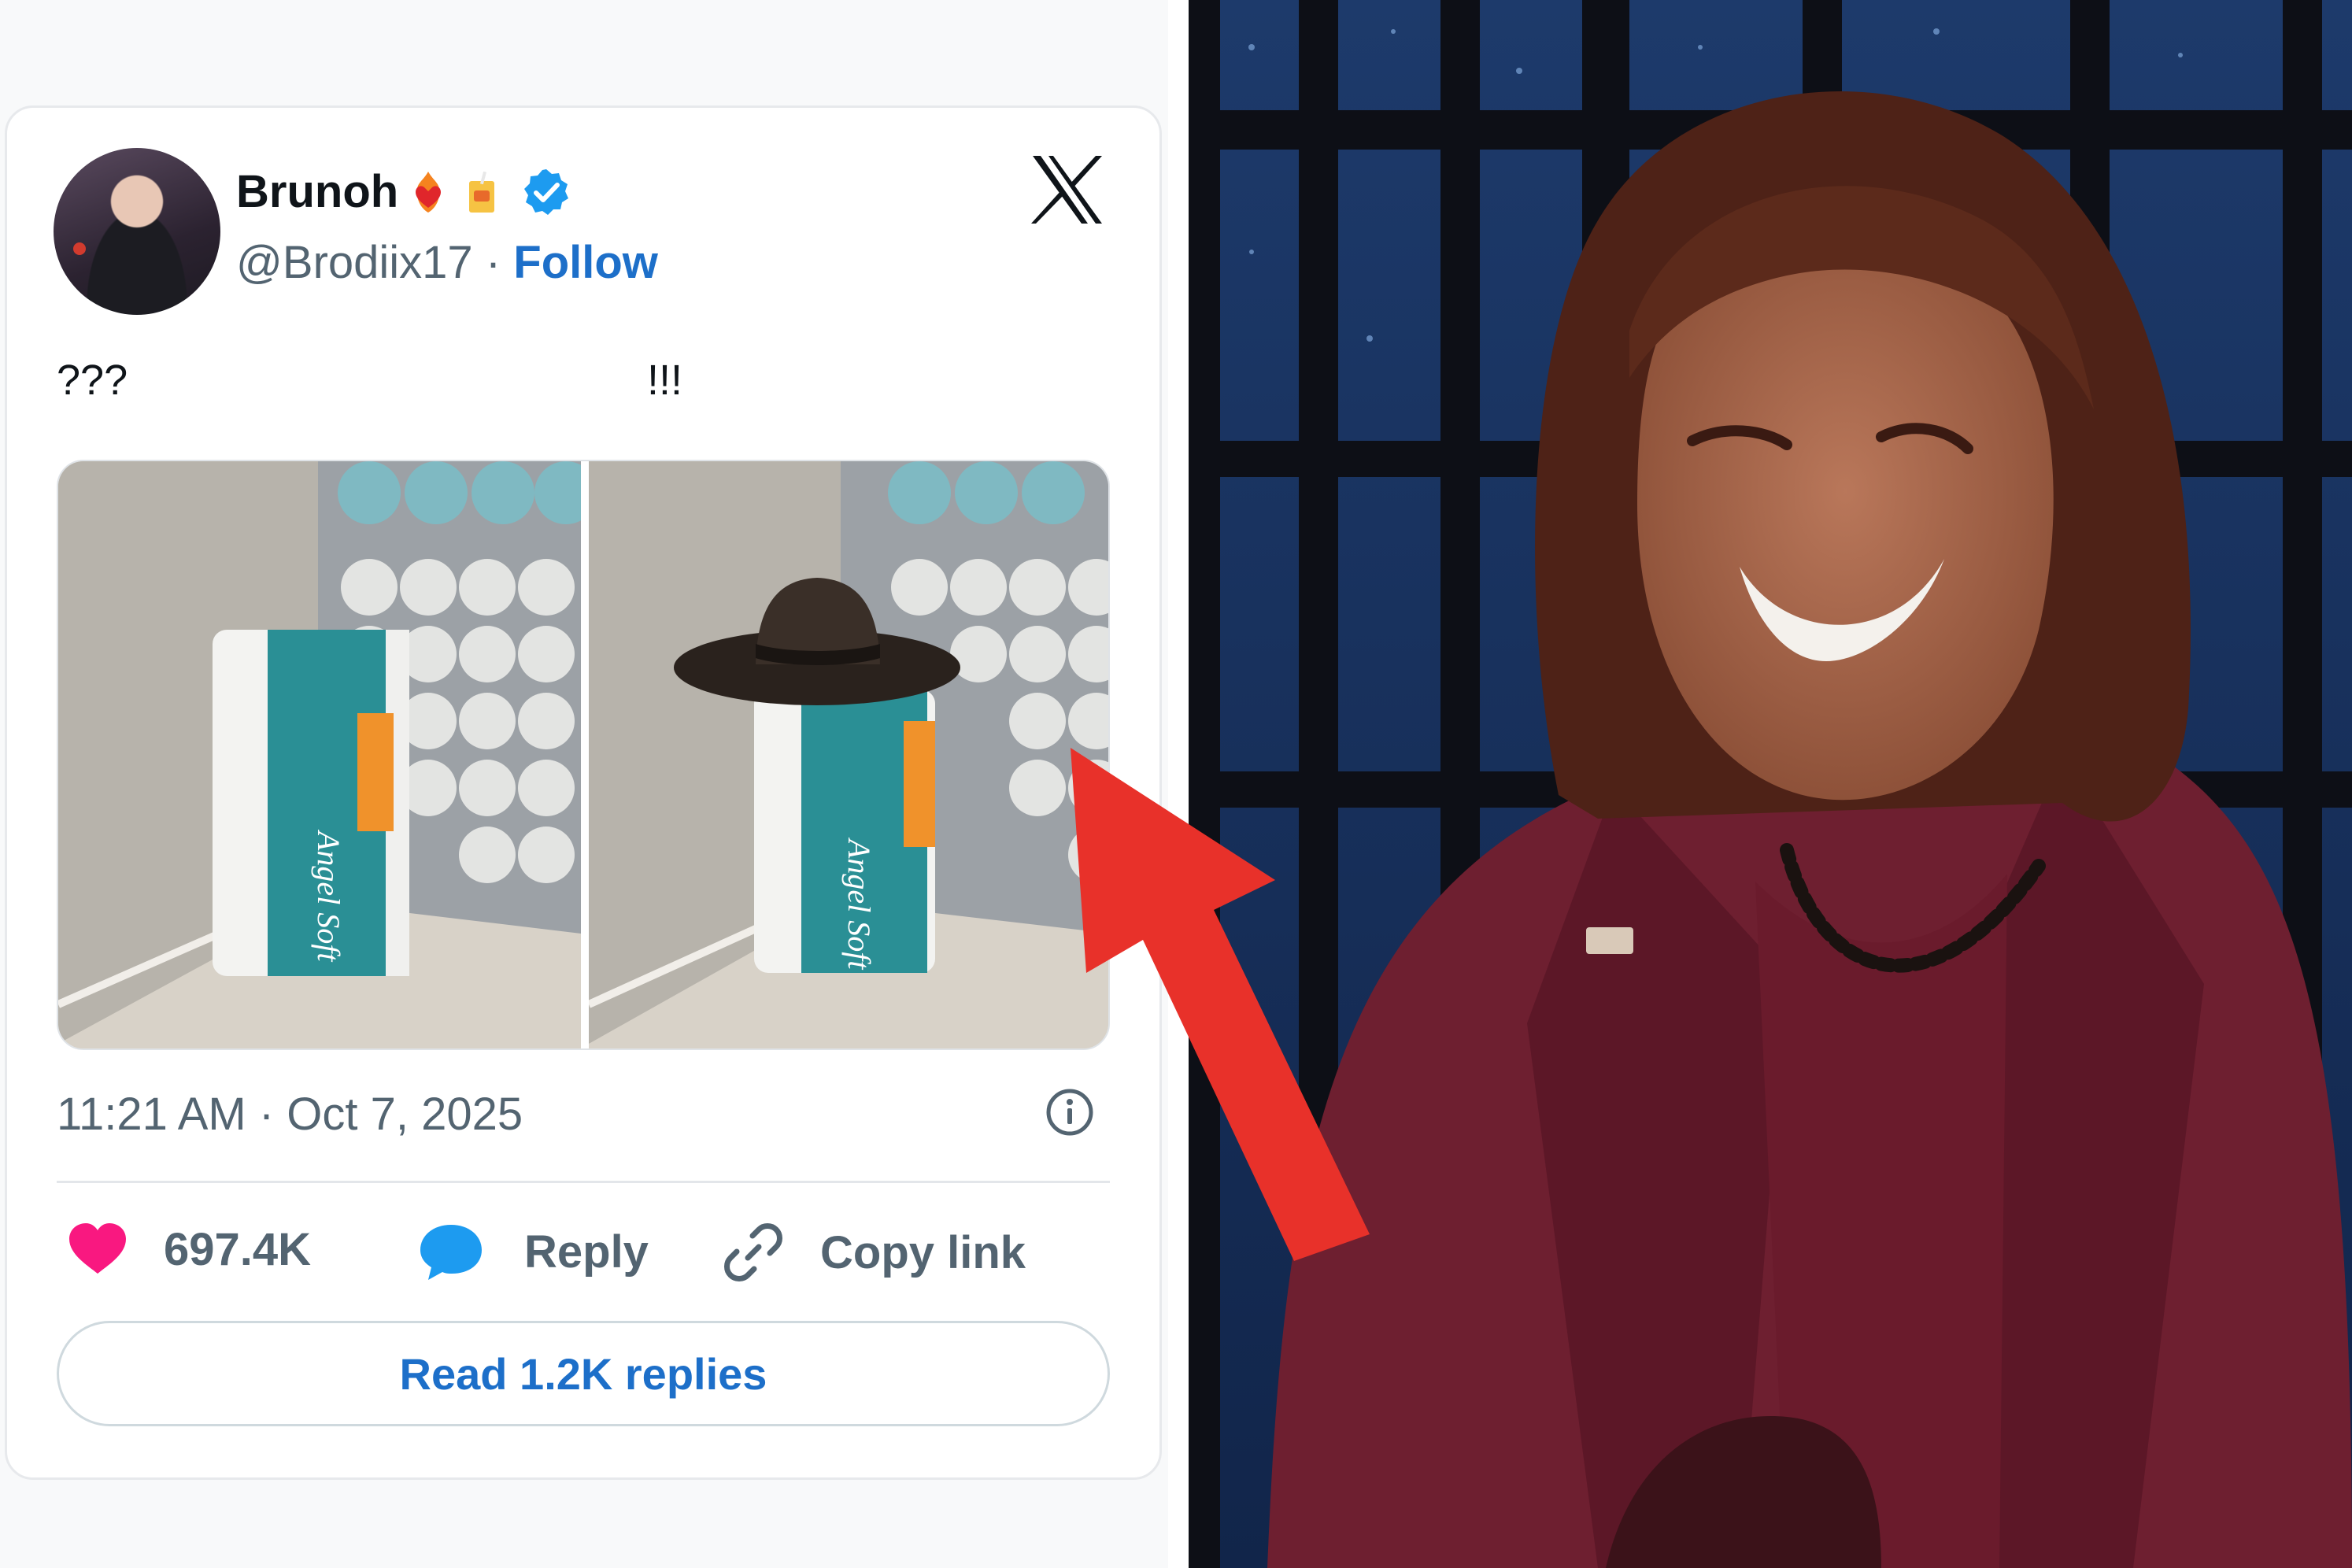 This screenshot has width=2352, height=1568. I want to click on handle-line: @Brodiix17 · Follow, so click(447, 263).